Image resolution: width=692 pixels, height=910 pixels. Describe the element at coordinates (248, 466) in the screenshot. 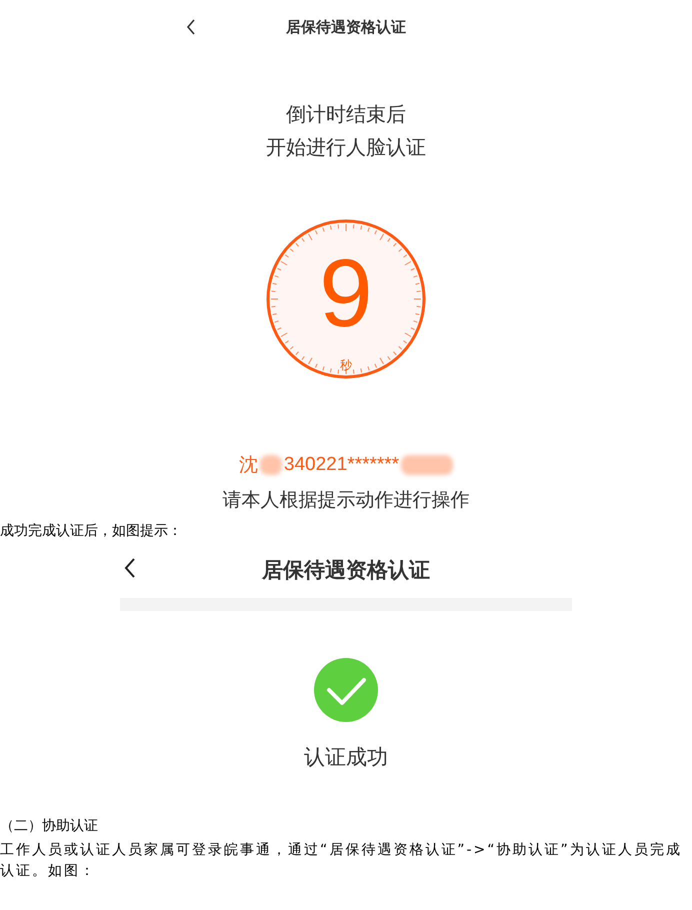

I see `user-name: 沈` at that location.